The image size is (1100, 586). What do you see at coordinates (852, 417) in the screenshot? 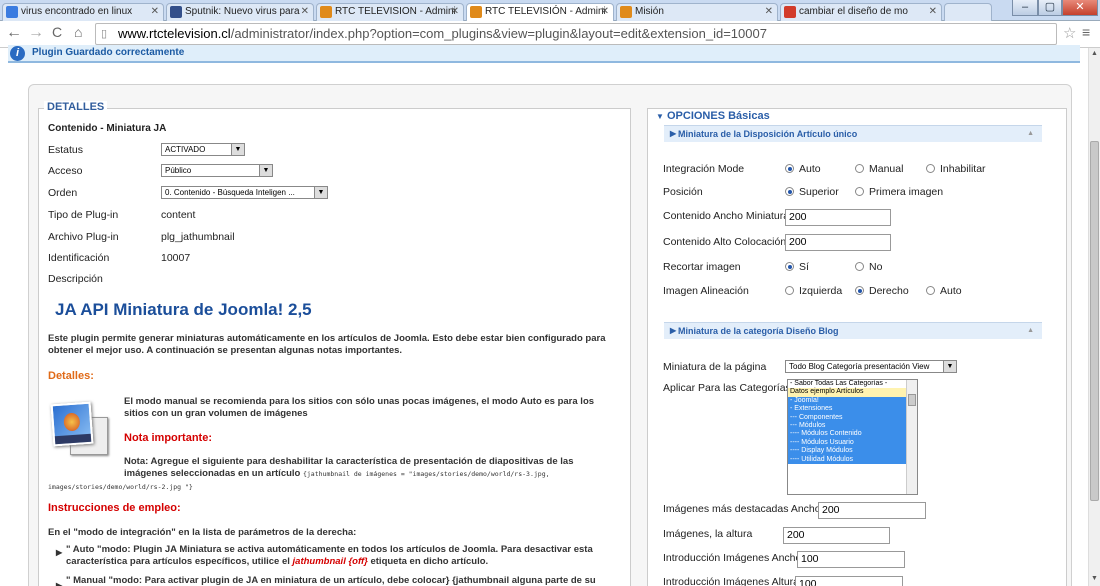
I see `category-option: --- Componentes` at bounding box center [852, 417].